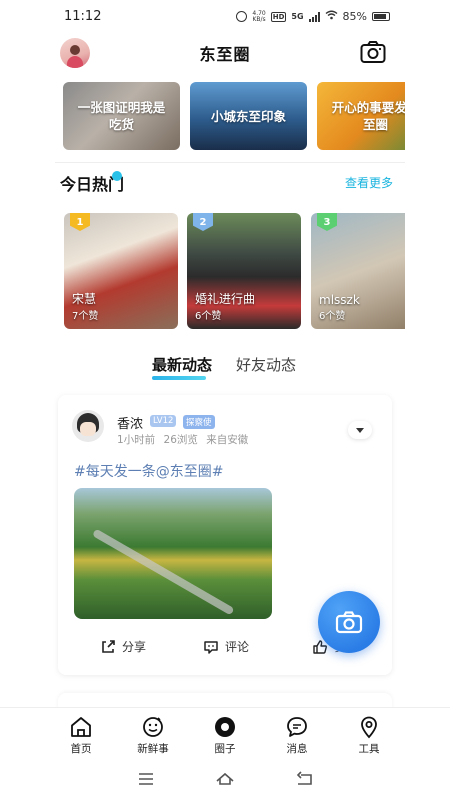 The height and width of the screenshot is (800, 450). Describe the element at coordinates (153, 727) in the screenshot. I see `smiley-icon` at that location.